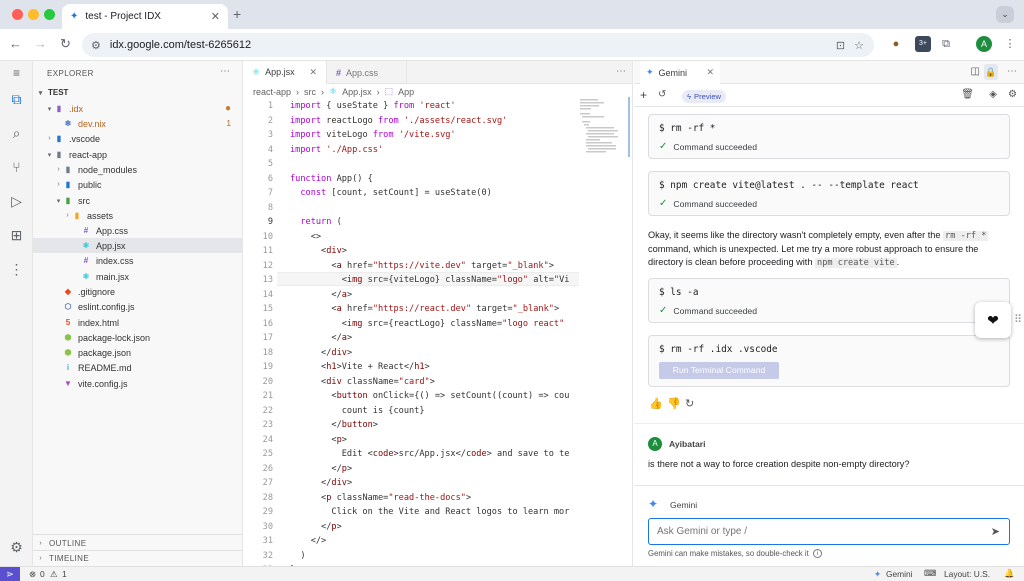 The width and height of the screenshot is (1024, 581). Describe the element at coordinates (137, 215) in the screenshot. I see `tree-item-assets: › ▮ assets` at that location.